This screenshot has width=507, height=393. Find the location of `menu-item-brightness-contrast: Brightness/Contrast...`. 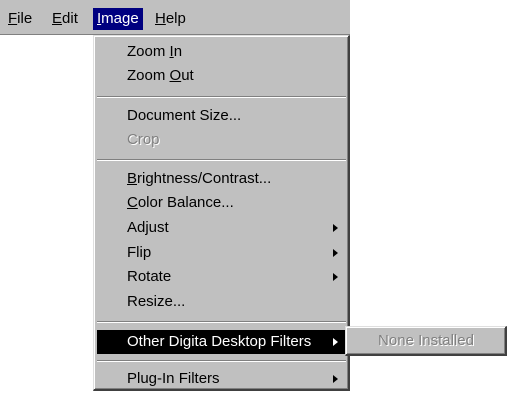

menu-item-brightness-contrast: Brightness/Contrast... is located at coordinates (221, 179).